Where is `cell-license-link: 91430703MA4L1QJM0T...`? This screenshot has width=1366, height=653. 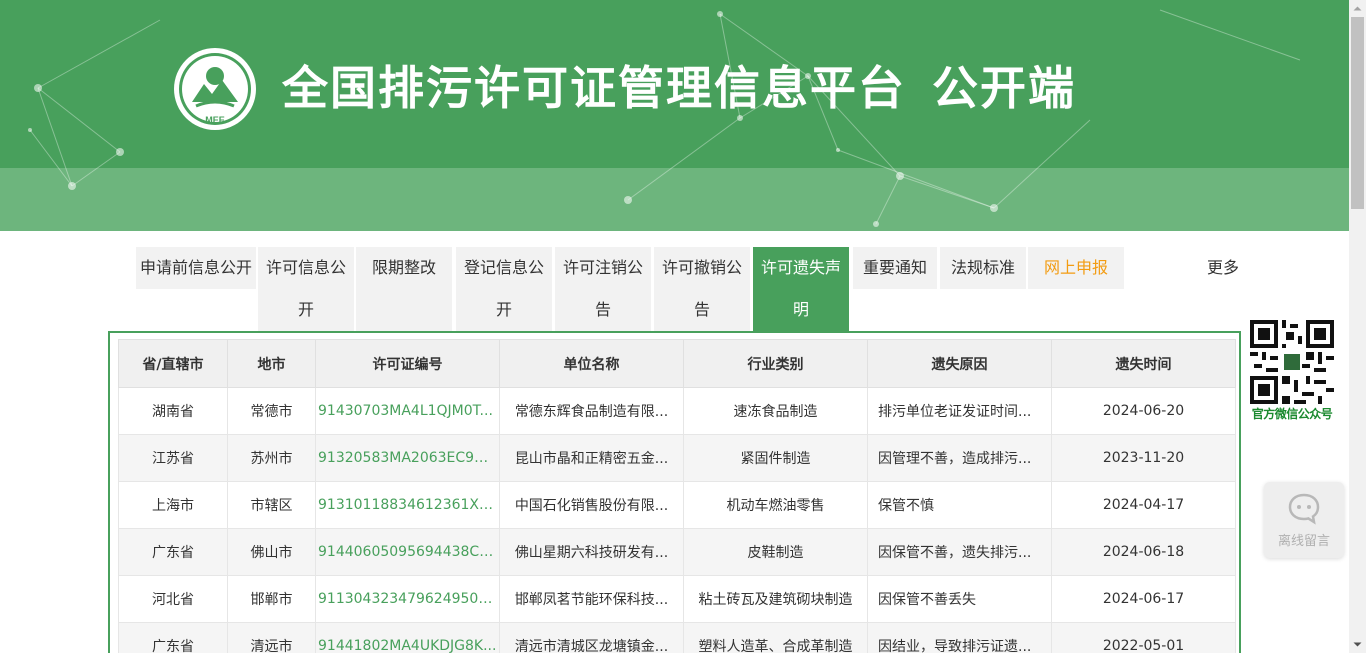
cell-license-link: 91430703MA4L1QJM0T... is located at coordinates (407, 411).